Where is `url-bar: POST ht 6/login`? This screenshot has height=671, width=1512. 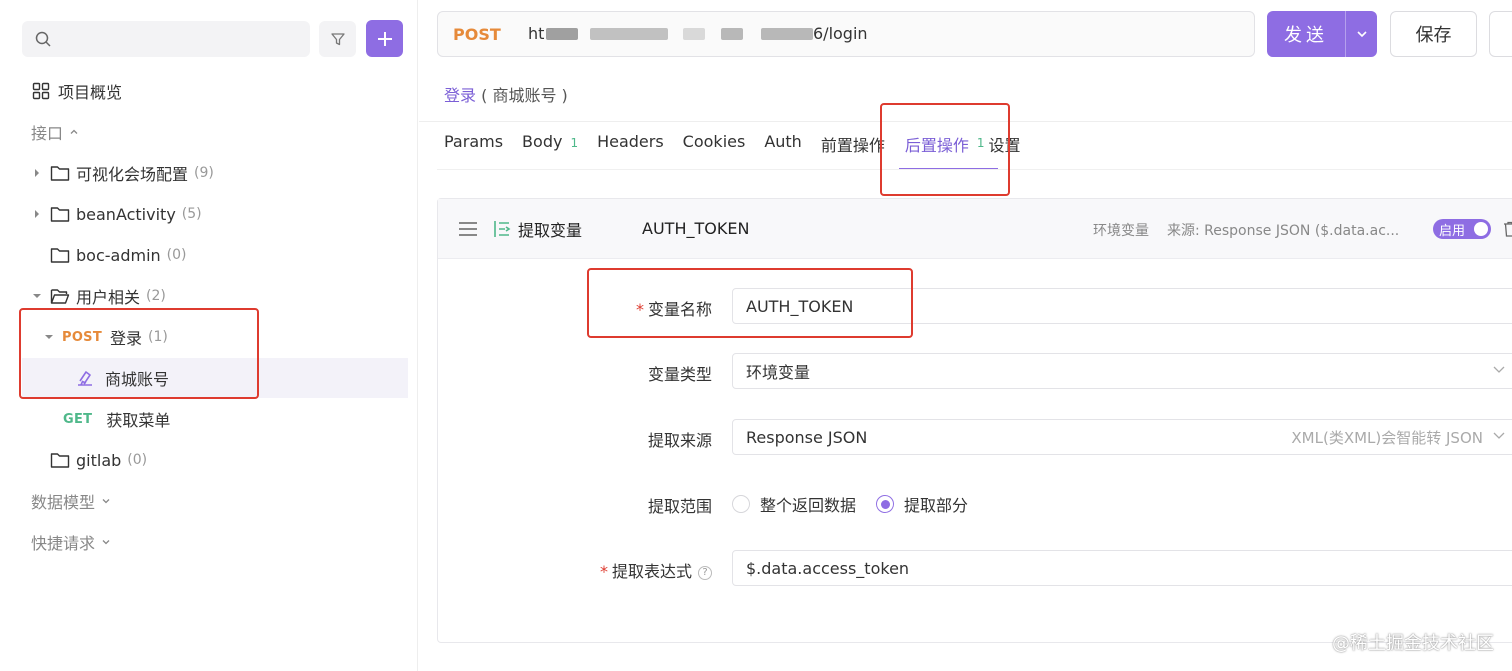 url-bar: POST ht 6/login is located at coordinates (846, 34).